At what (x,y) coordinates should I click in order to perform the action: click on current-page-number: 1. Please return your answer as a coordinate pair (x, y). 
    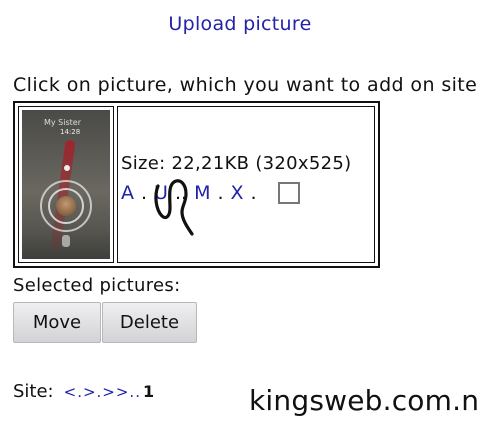
    Looking at the image, I should click on (148, 391).